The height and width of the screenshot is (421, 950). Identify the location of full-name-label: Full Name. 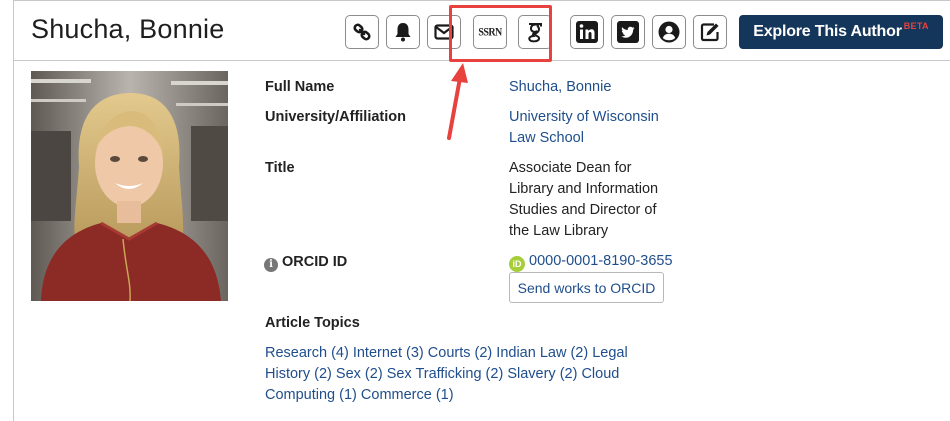
(300, 87).